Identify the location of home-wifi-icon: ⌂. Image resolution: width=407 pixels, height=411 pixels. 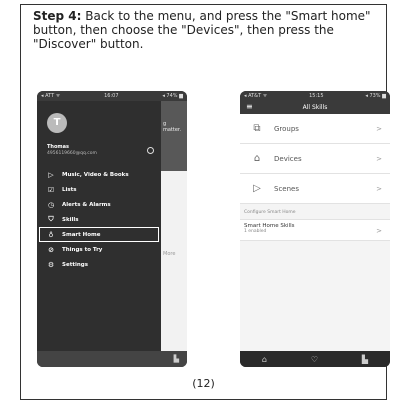
(257, 158).